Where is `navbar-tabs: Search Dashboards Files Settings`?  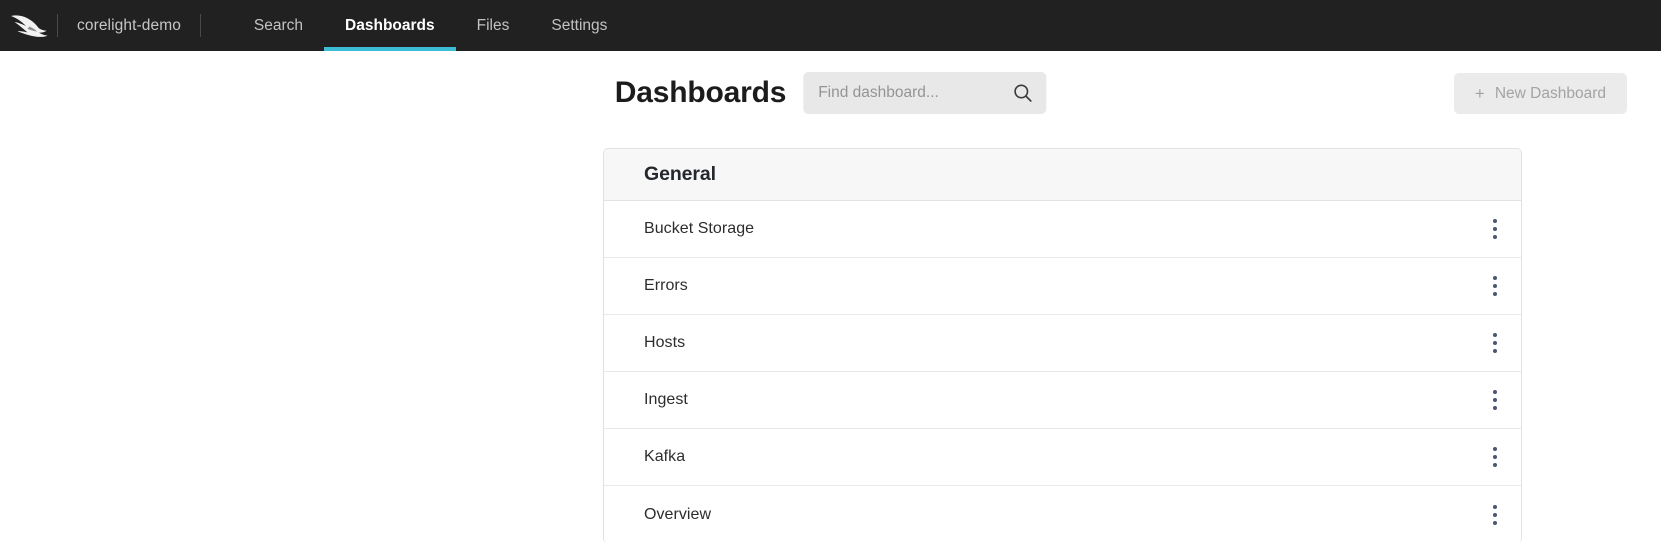 navbar-tabs: Search Dashboards Files Settings is located at coordinates (430, 25).